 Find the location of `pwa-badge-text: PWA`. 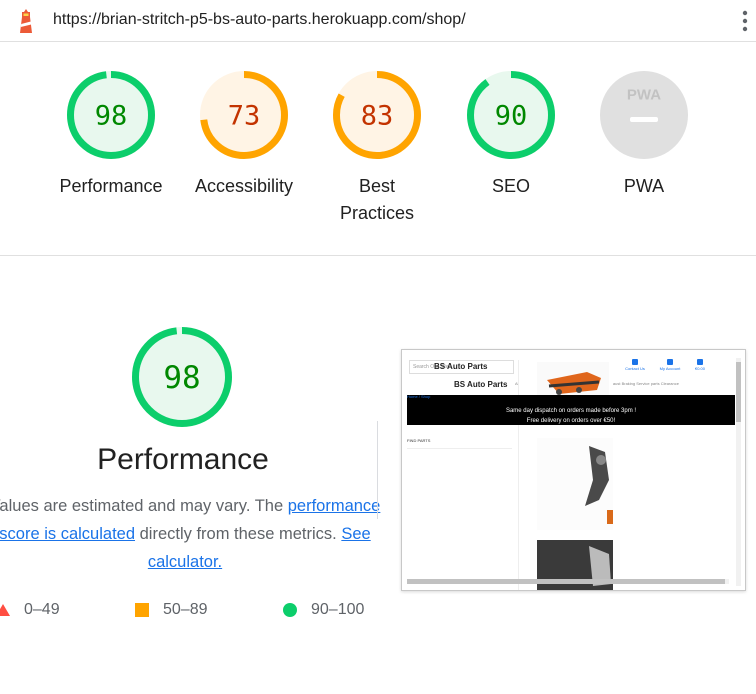

pwa-badge-text: PWA is located at coordinates (644, 95).